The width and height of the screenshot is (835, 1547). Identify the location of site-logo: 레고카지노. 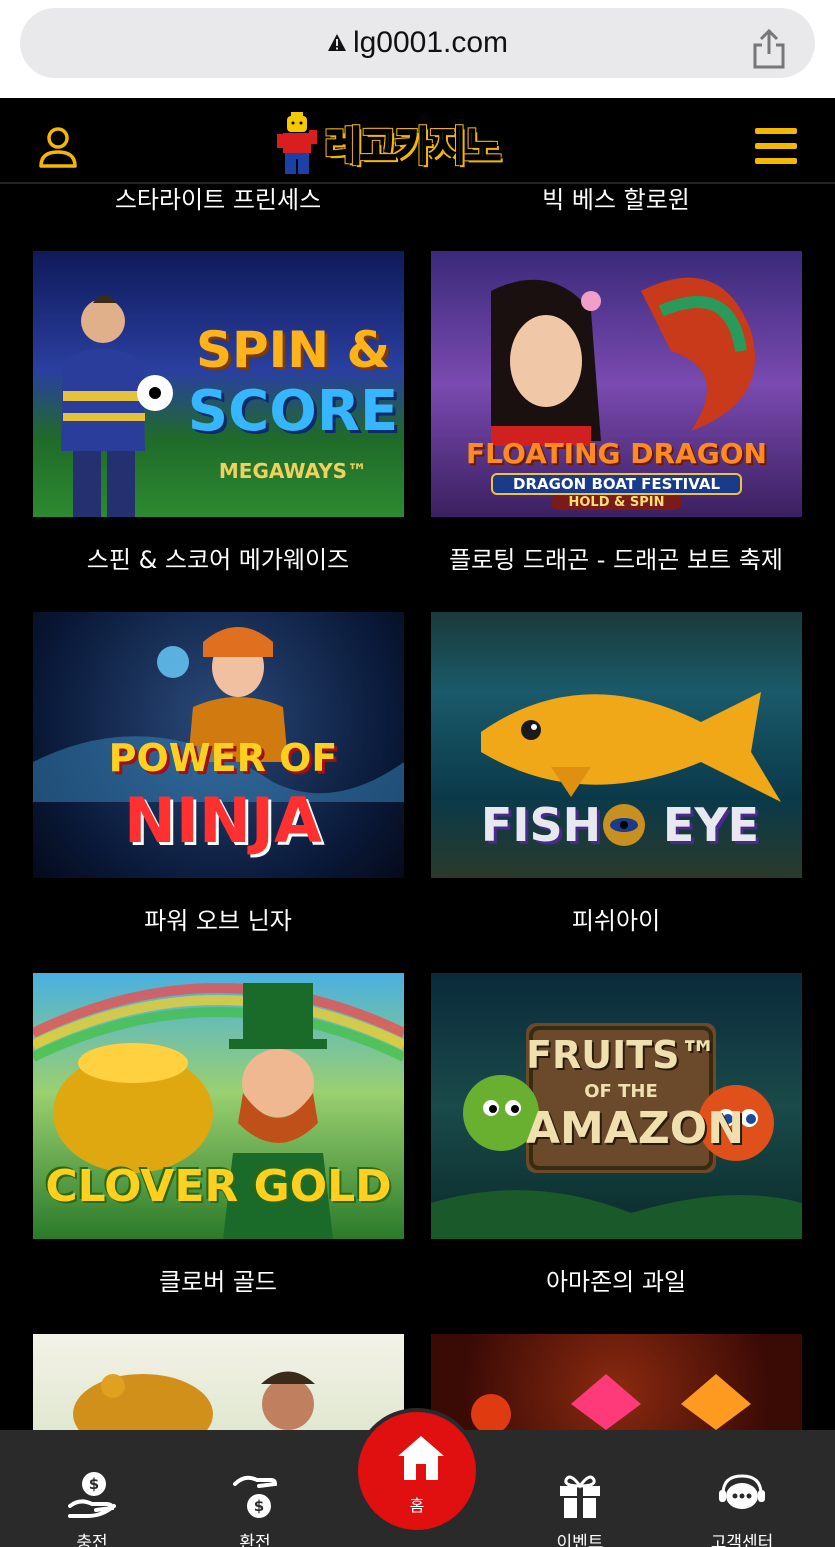
(420, 143).